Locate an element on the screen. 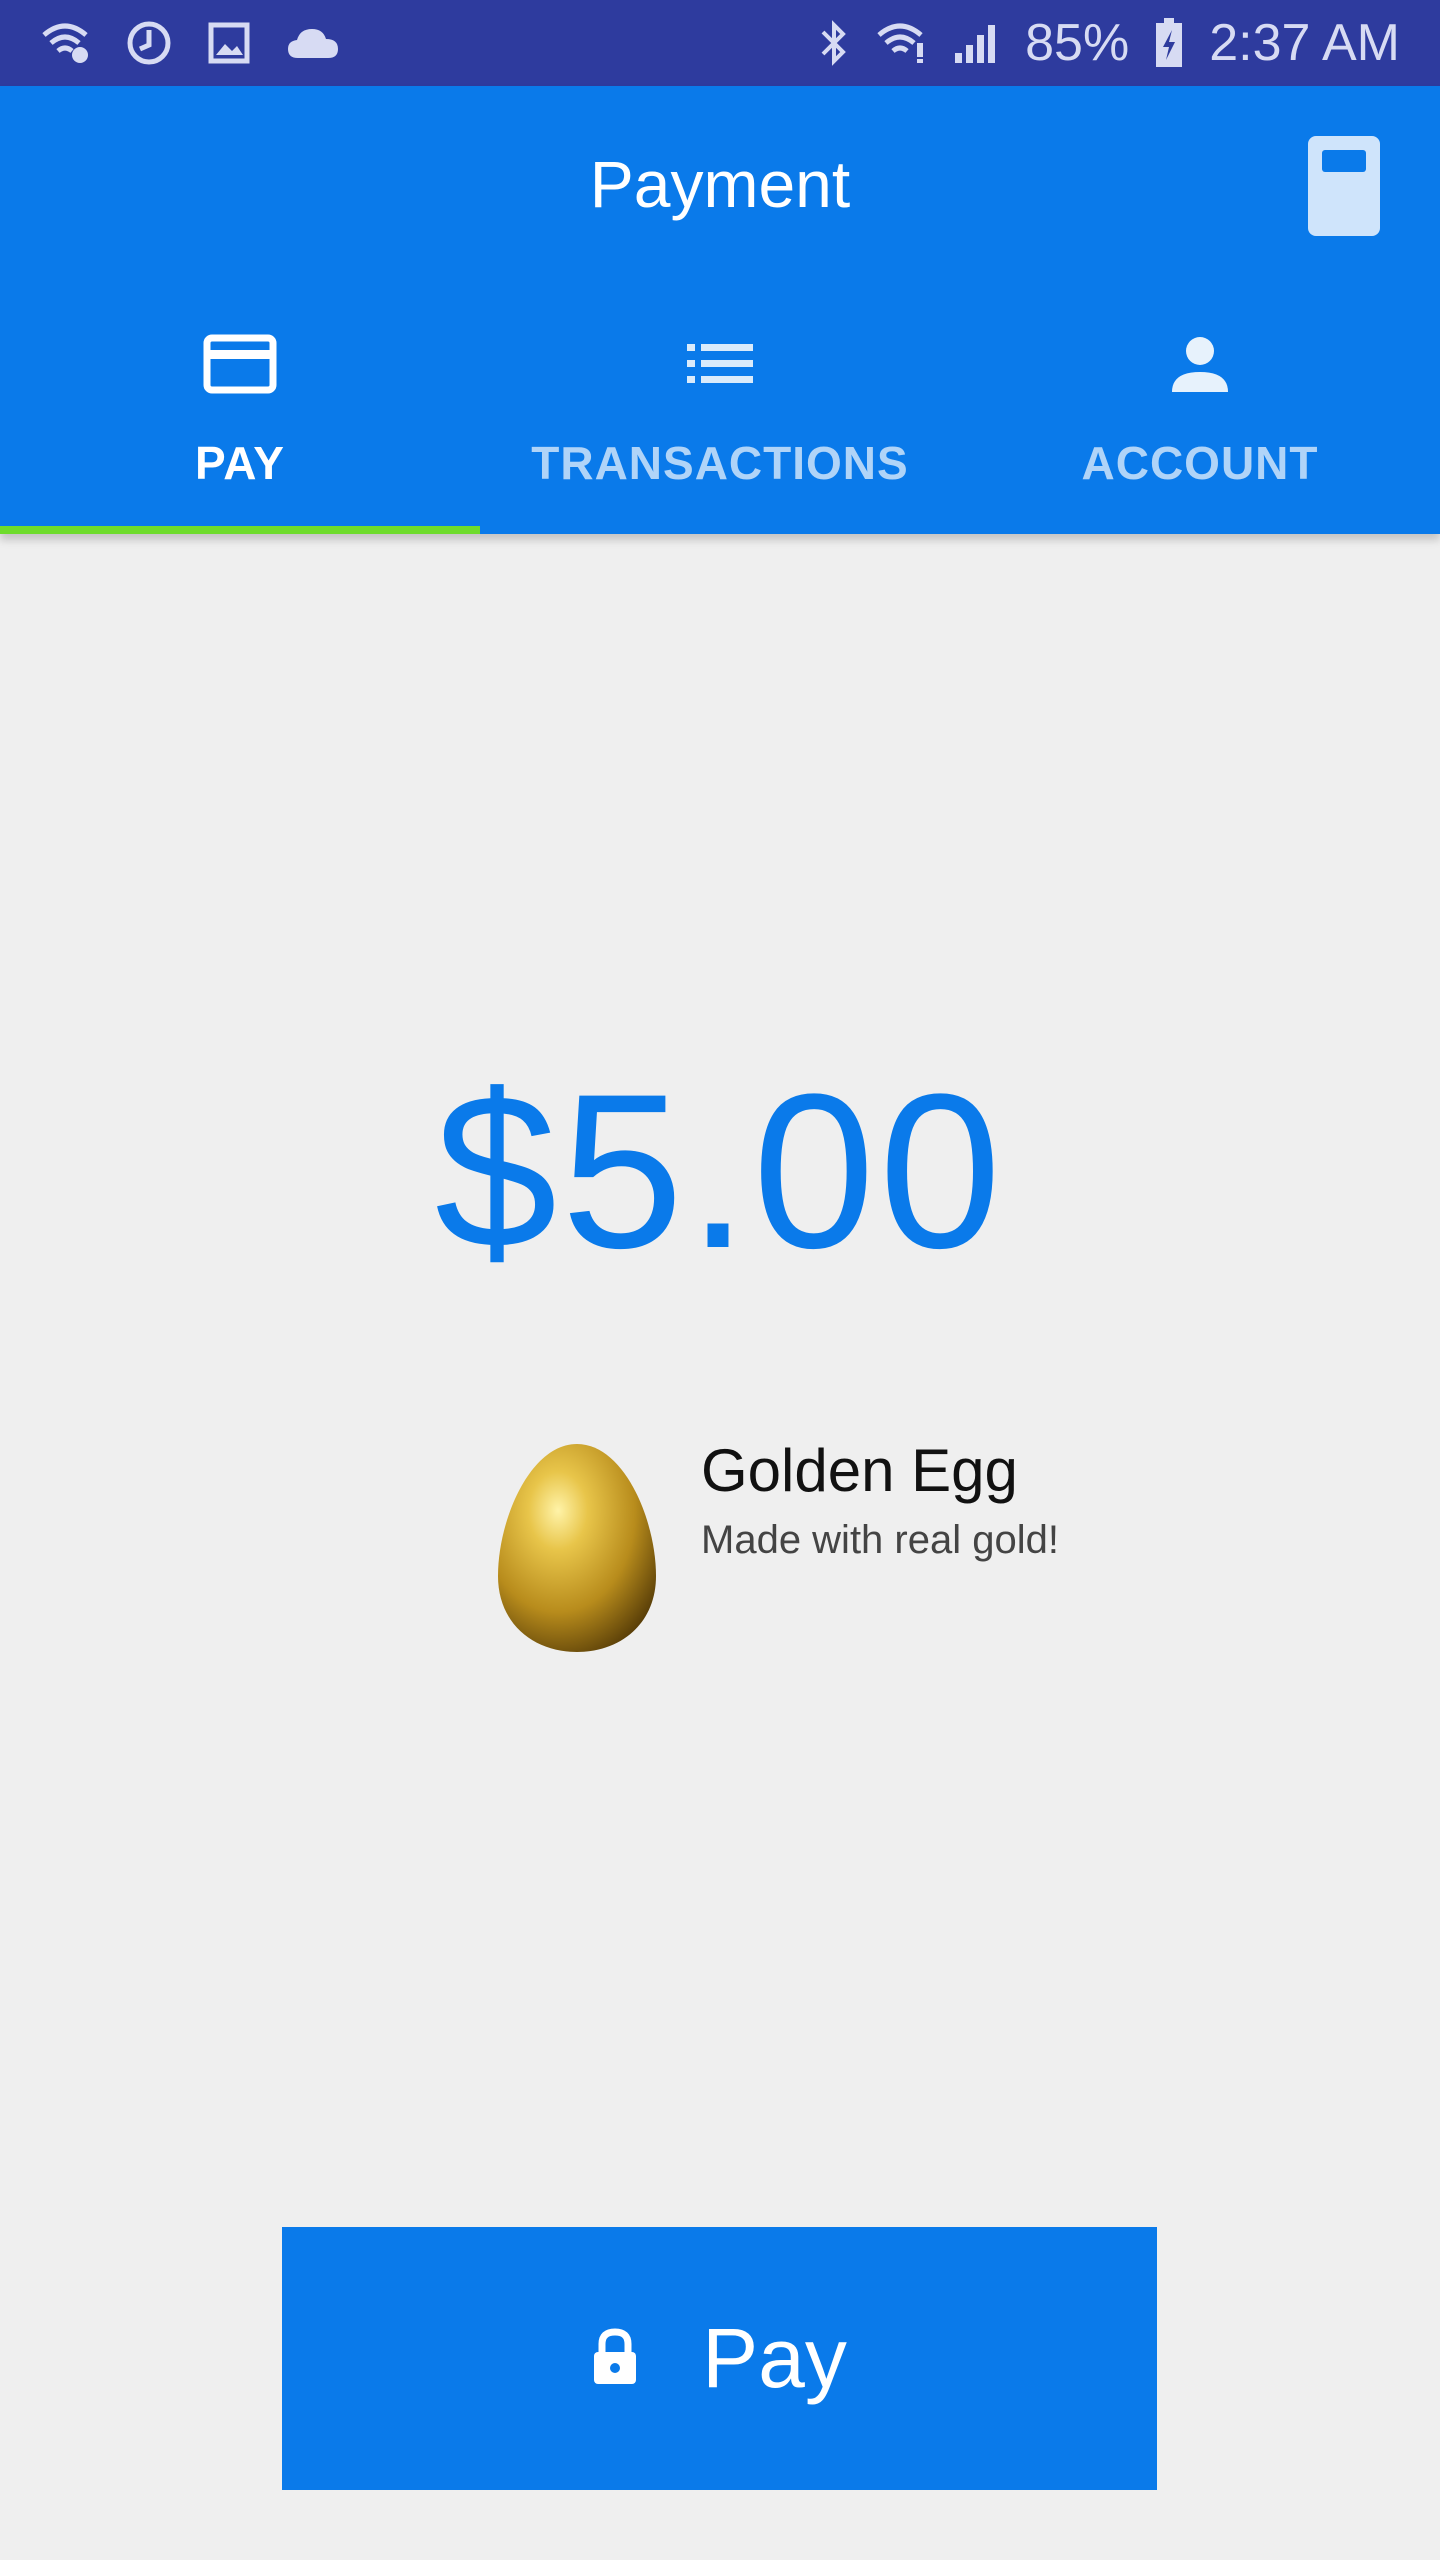  tab-pay: PAY is located at coordinates (240, 419).